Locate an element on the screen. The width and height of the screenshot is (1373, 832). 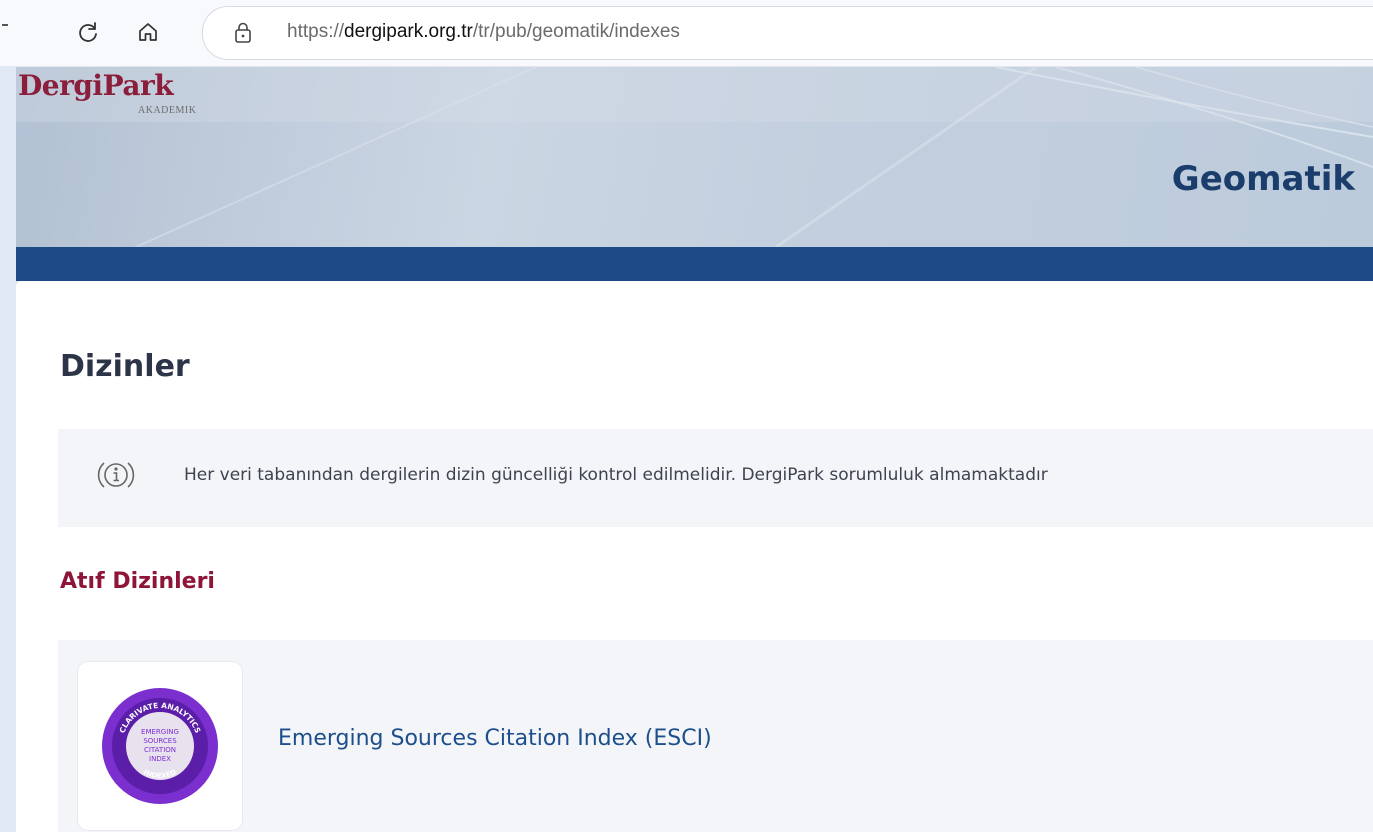
page-title: Dizinler is located at coordinates (125, 366).